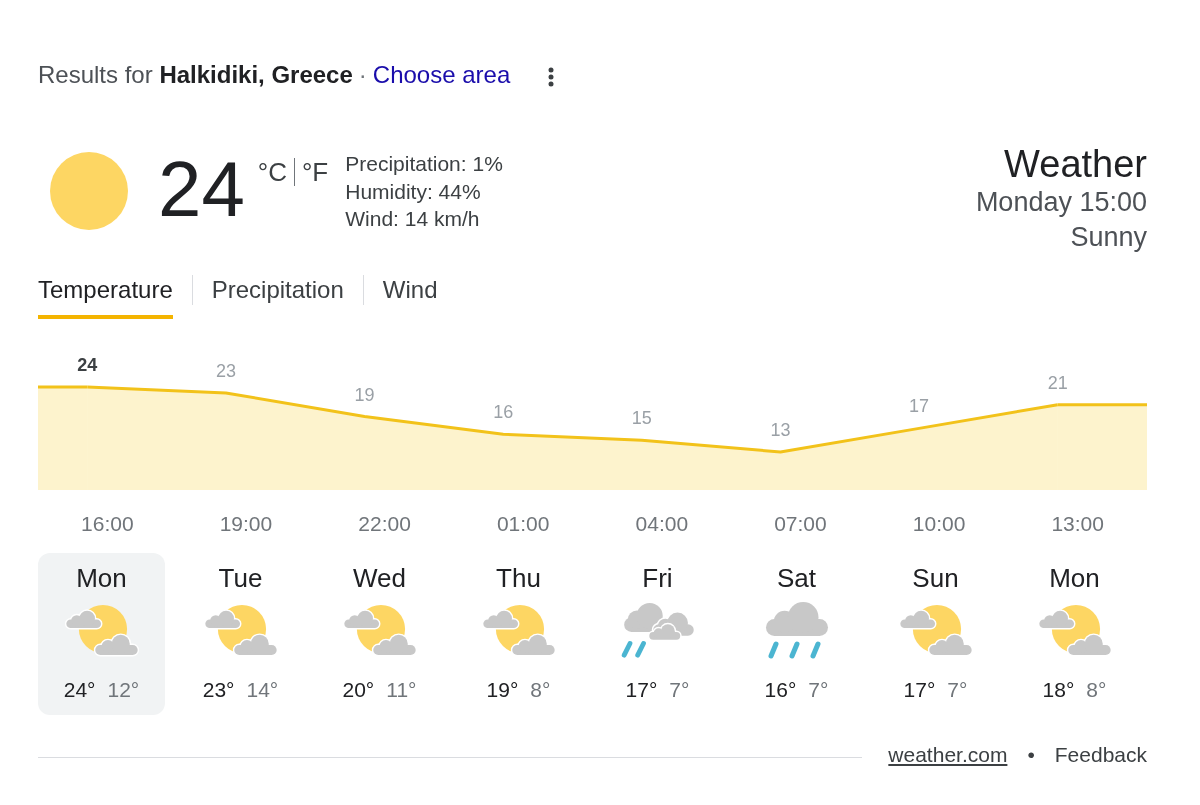 Image resolution: width=1200 pixels, height=805 pixels. I want to click on weather-title: Weather, so click(1075, 164).